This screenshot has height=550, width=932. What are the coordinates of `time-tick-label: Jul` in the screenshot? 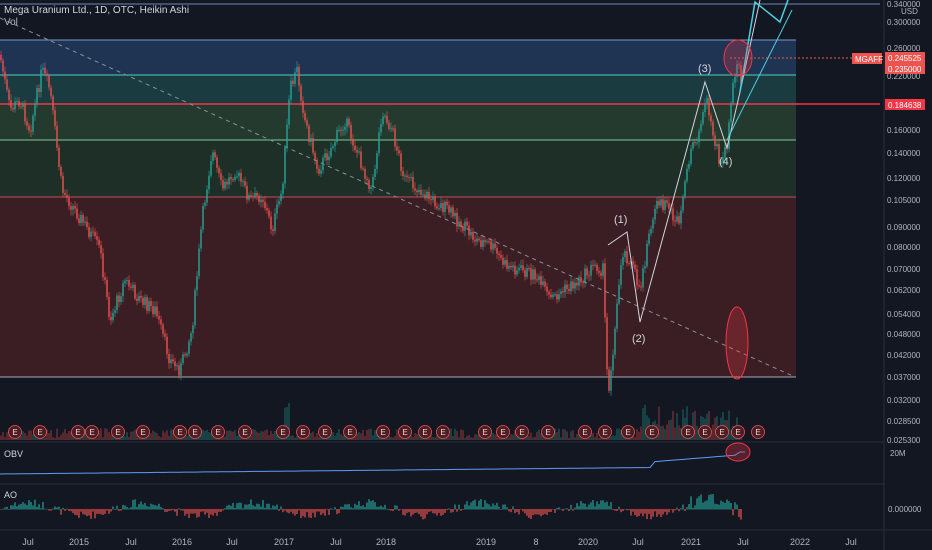 It's located at (336, 542).